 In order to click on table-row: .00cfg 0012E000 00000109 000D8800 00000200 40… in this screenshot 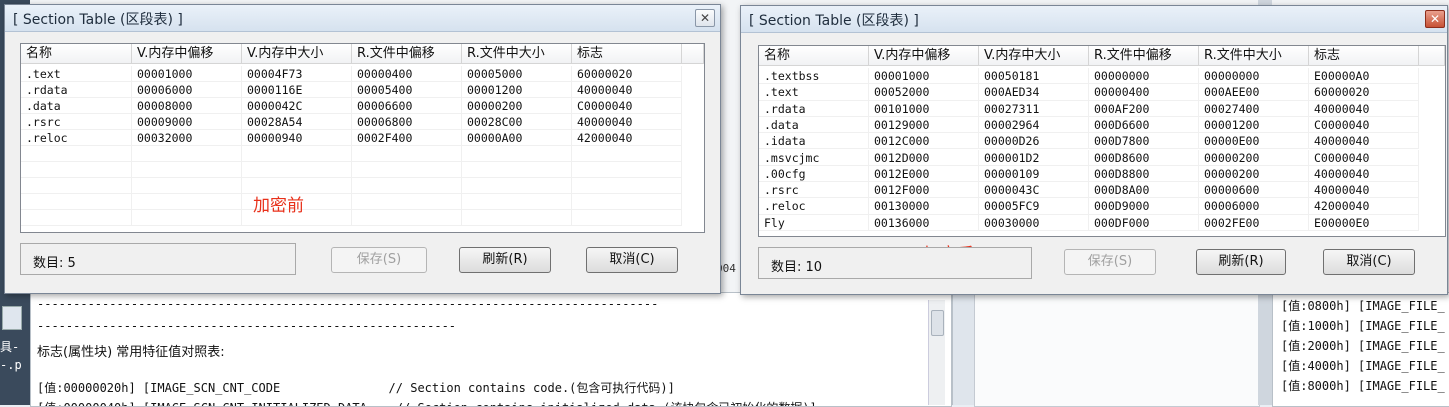, I will do `click(1102, 174)`.